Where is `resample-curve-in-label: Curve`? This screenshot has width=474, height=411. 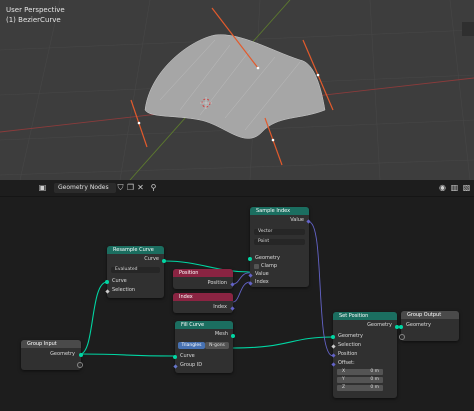
resample-curve-in-label: Curve is located at coordinates (119, 281).